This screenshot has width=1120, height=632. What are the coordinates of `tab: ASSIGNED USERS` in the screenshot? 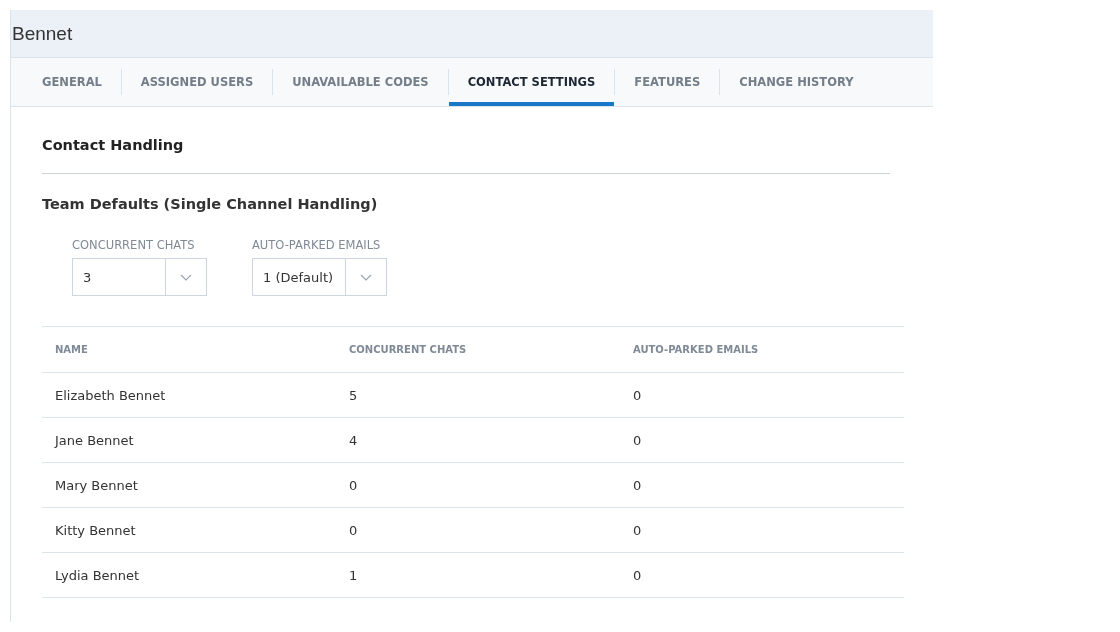 It's located at (197, 82).